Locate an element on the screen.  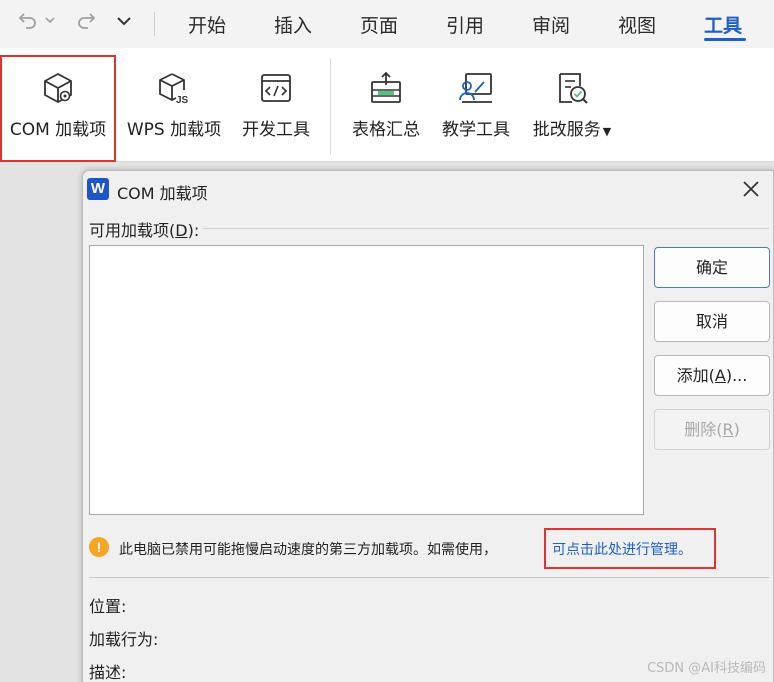
manage-addins-link-highlight: 可点击此处进行管理。 is located at coordinates (630, 548).